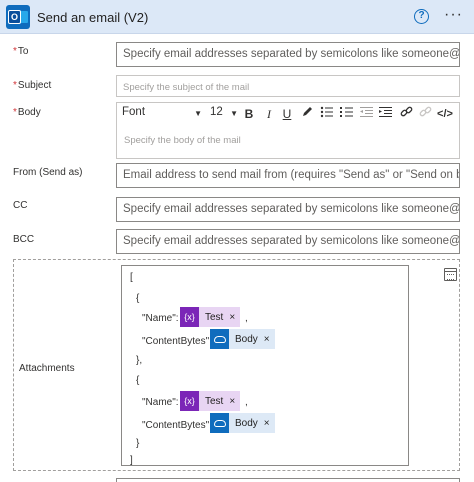  Describe the element at coordinates (450, 274) in the screenshot. I see `switch-to-array-icon` at that location.